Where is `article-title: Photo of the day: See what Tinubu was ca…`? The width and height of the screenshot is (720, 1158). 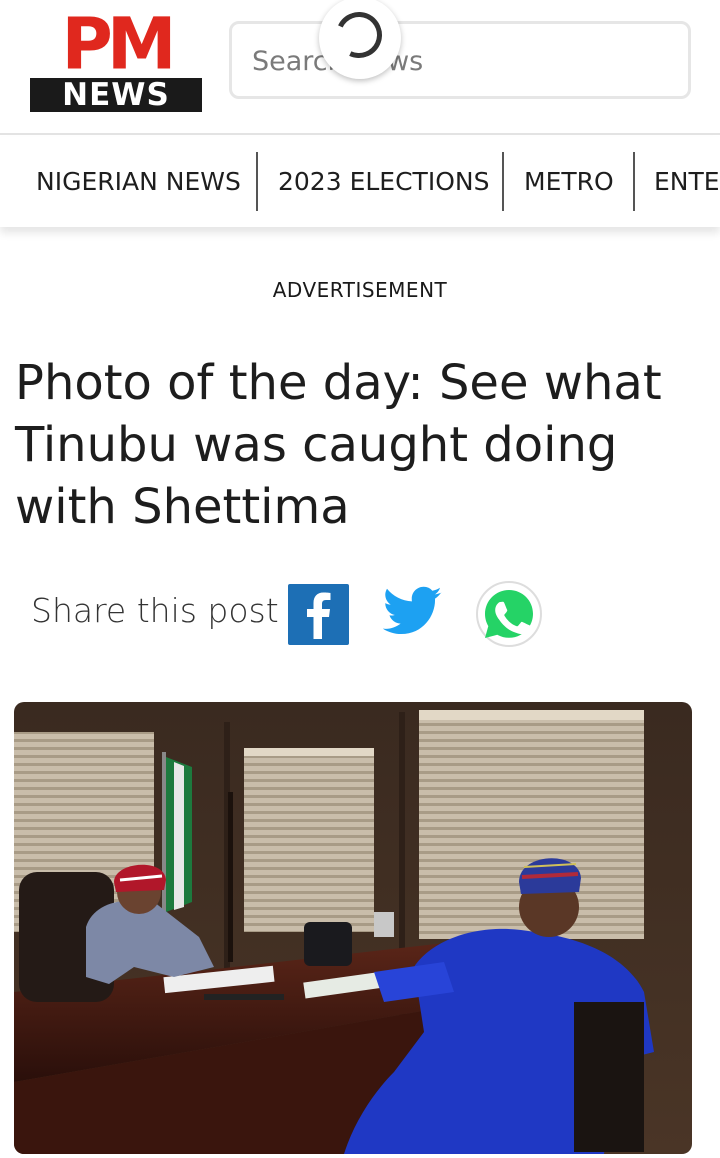
article-title: Photo of the day: See what Tinubu was ca… is located at coordinates (338, 445).